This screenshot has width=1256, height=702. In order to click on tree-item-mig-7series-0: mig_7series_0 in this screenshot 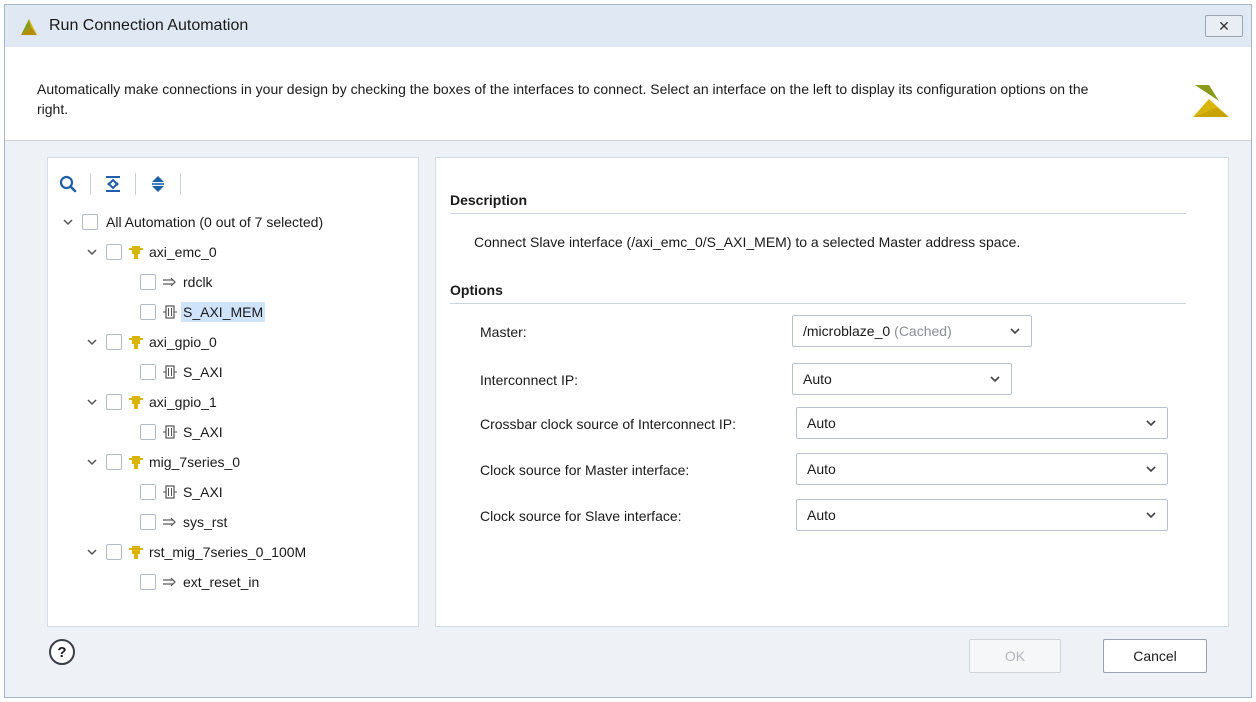, I will do `click(163, 462)`.